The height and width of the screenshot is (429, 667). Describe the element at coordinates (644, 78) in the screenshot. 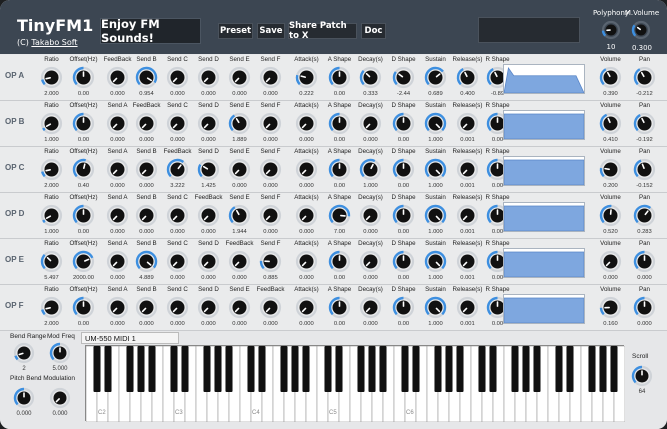

I see `pan-control: Pan -0.212` at that location.